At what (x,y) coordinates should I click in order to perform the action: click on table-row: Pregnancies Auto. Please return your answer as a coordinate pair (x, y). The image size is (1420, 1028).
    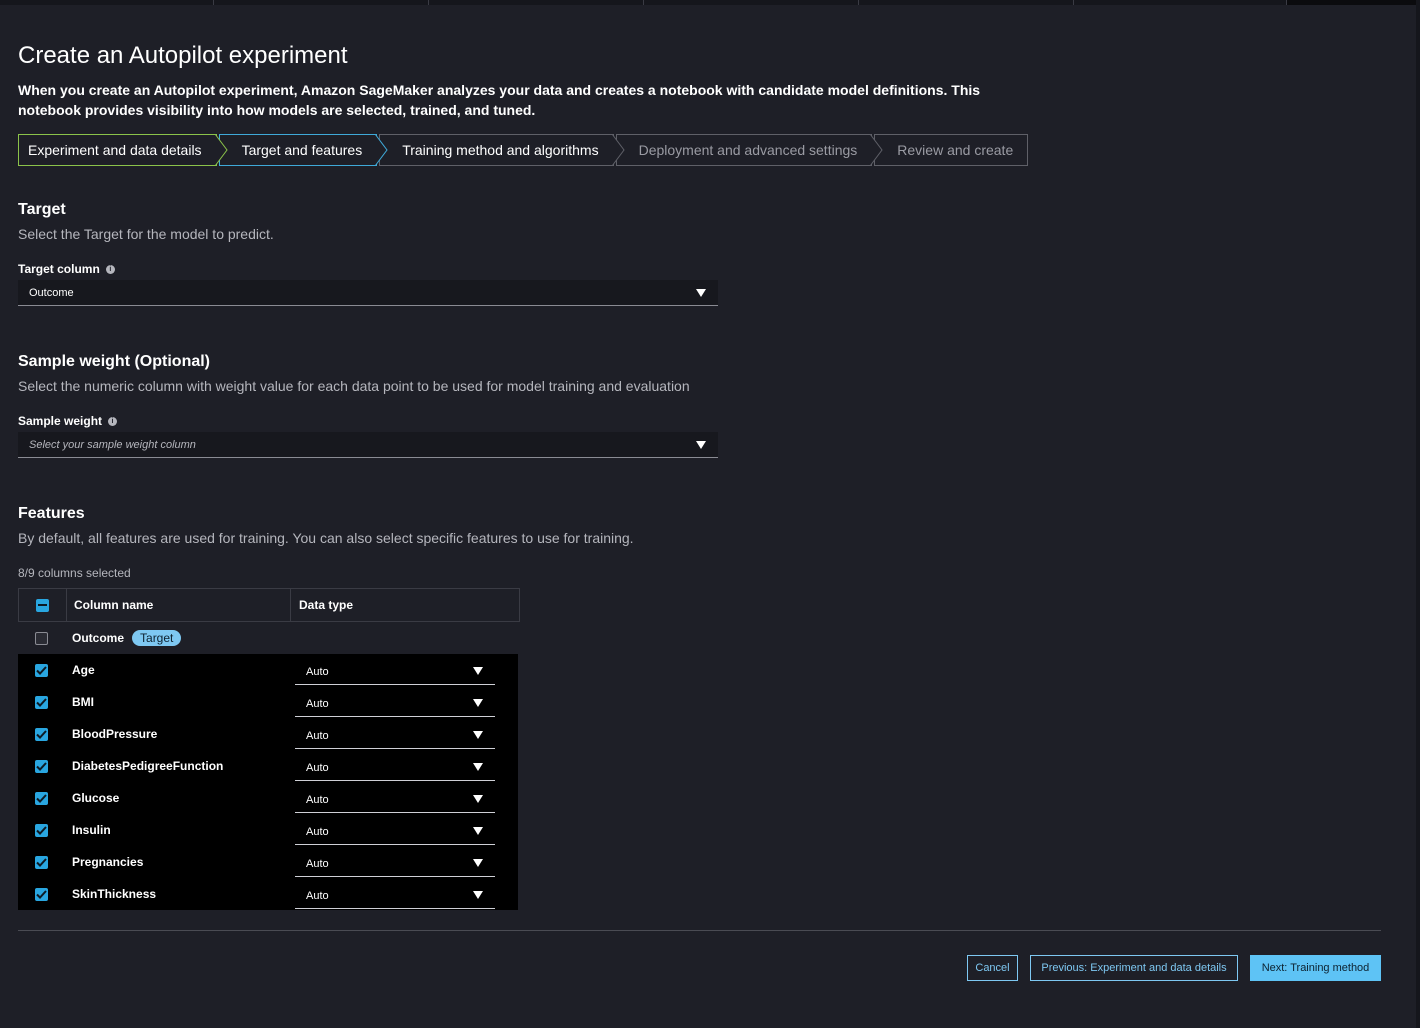
    Looking at the image, I should click on (268, 862).